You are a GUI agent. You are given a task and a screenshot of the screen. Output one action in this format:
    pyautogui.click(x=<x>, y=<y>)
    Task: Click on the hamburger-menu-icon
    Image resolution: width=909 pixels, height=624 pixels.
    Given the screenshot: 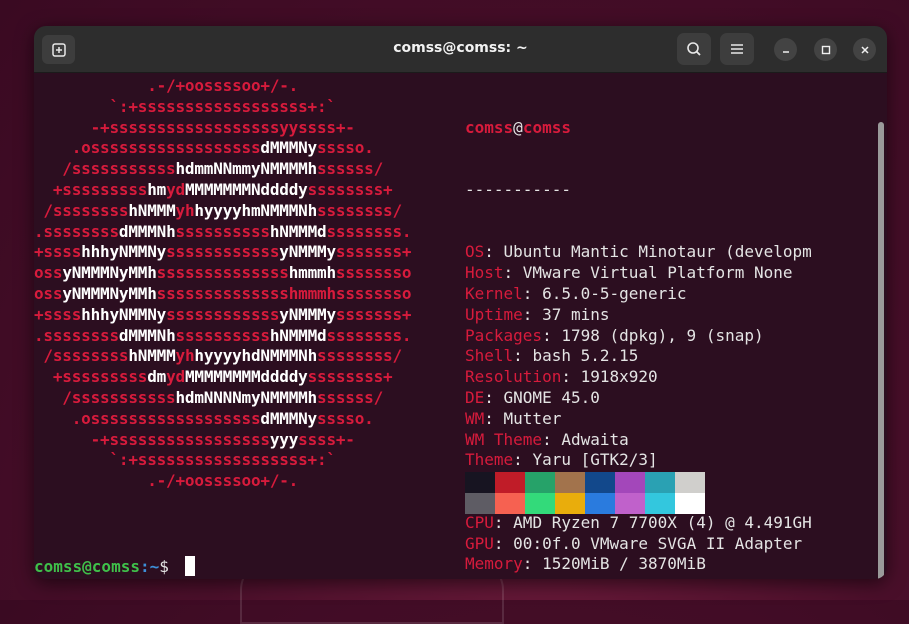 What is the action you would take?
    pyautogui.click(x=737, y=49)
    